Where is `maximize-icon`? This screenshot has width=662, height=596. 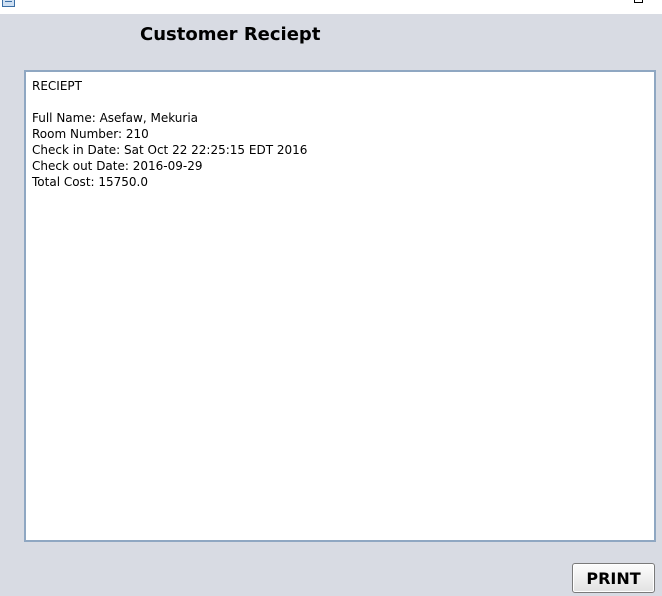
maximize-icon is located at coordinates (638, 1).